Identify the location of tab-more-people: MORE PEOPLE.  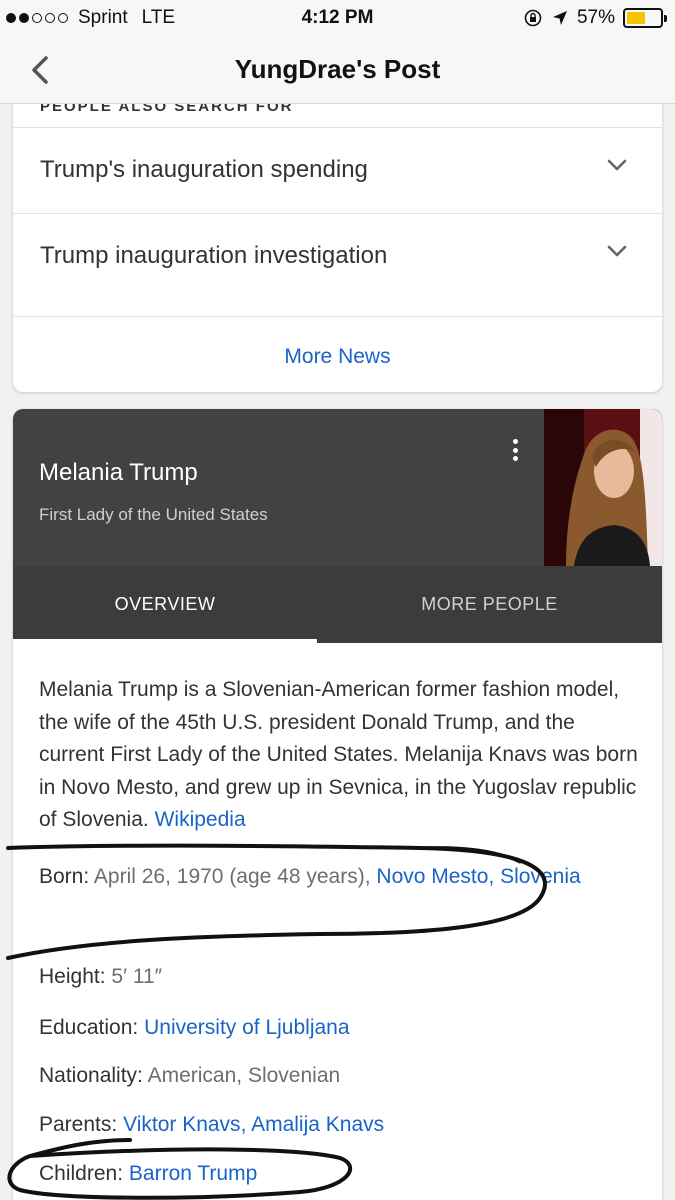
(489, 604).